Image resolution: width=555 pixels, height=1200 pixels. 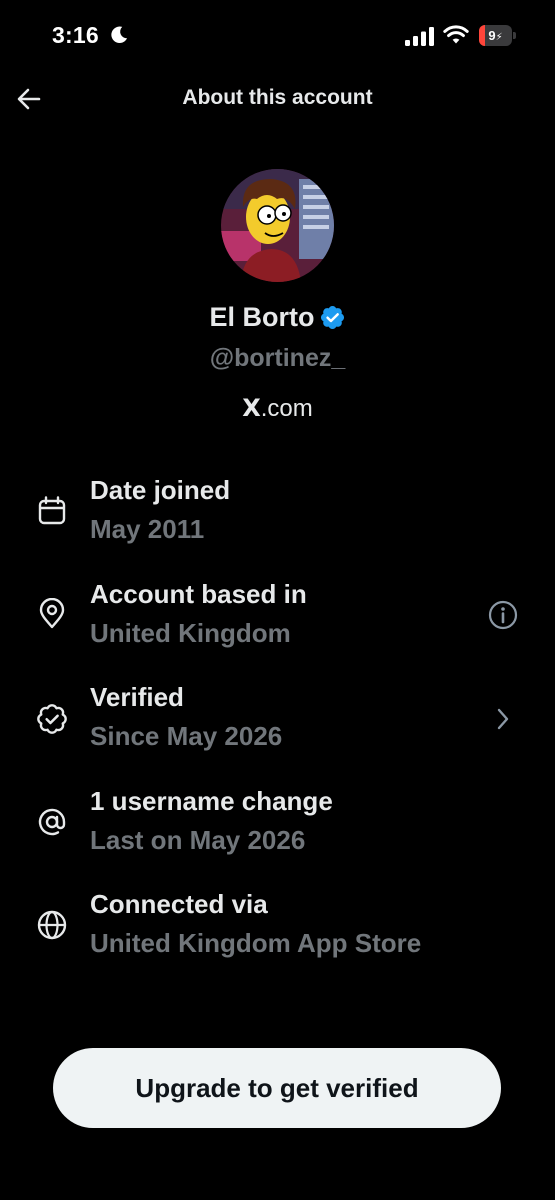 What do you see at coordinates (456, 34) in the screenshot?
I see `wifi-icon` at bounding box center [456, 34].